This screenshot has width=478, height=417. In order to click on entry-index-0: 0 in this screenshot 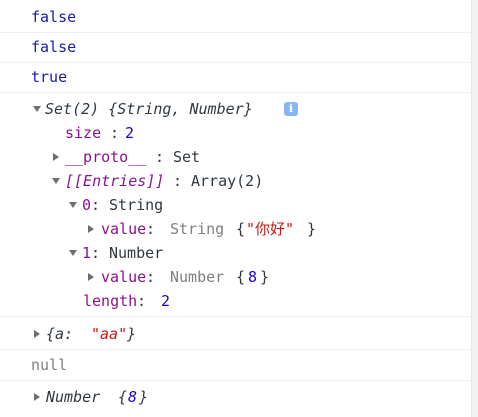, I will do `click(86, 205)`.